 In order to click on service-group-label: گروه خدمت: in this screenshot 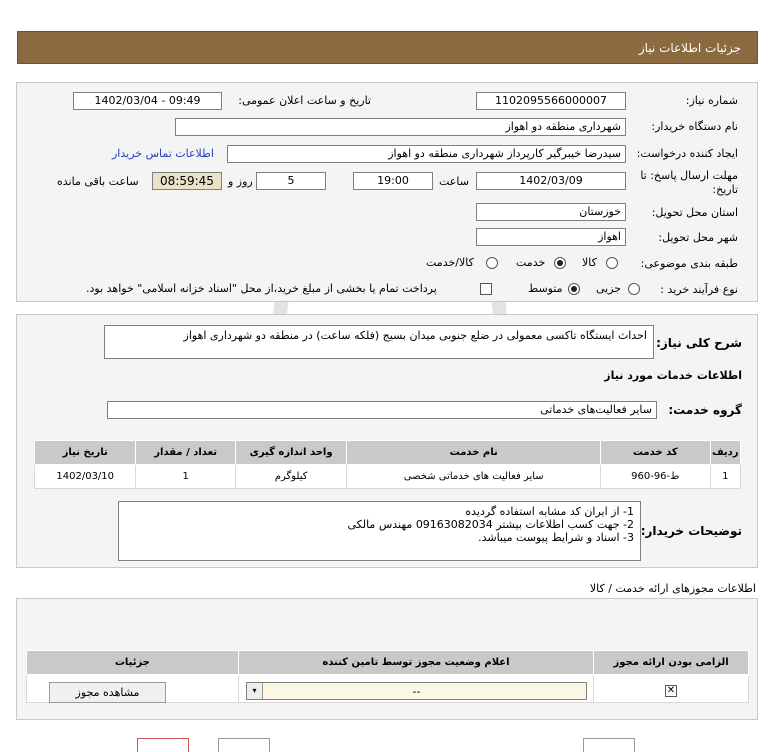, I will do `click(705, 410)`.